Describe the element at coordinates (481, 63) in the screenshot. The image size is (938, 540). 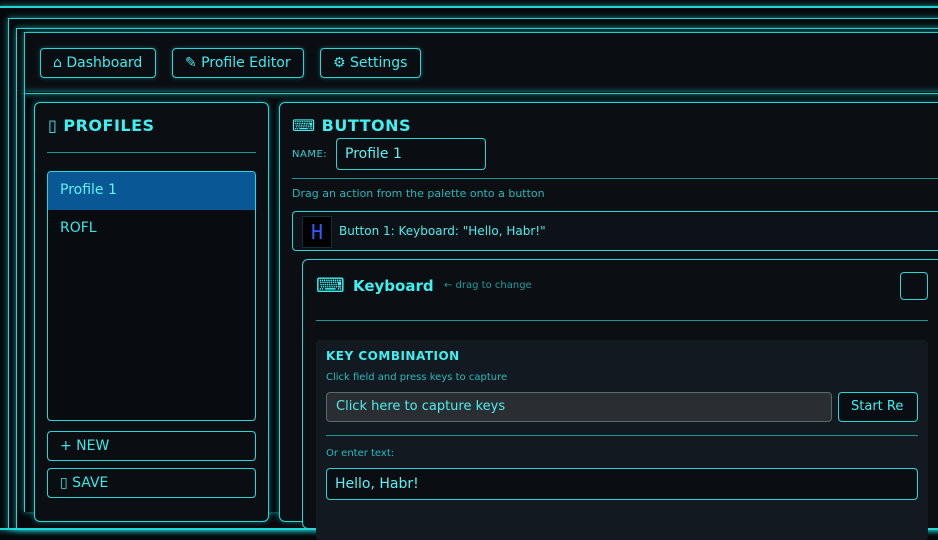
I see `top-nav-bar` at that location.